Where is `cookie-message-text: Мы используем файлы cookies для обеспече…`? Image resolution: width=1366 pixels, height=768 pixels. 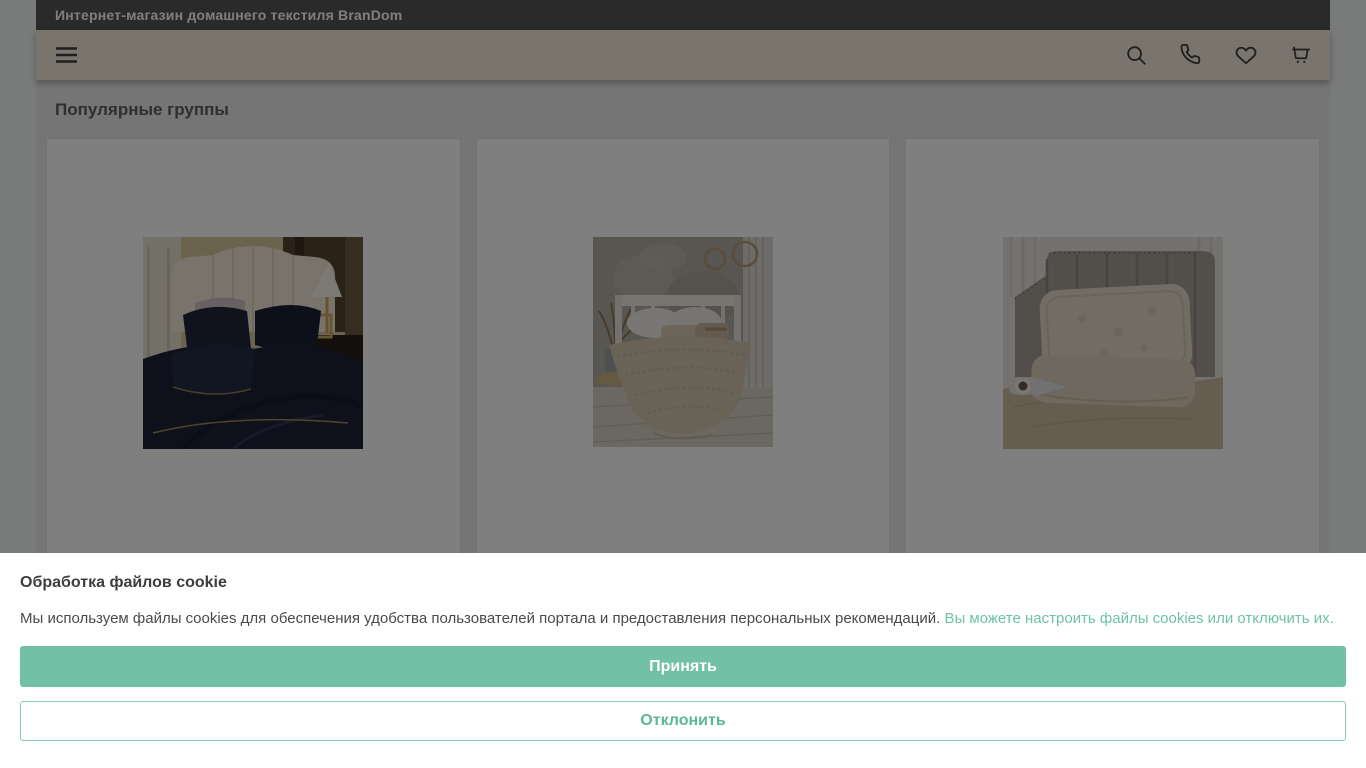
cookie-message-text: Мы используем файлы cookies для обеспече… is located at coordinates (480, 618).